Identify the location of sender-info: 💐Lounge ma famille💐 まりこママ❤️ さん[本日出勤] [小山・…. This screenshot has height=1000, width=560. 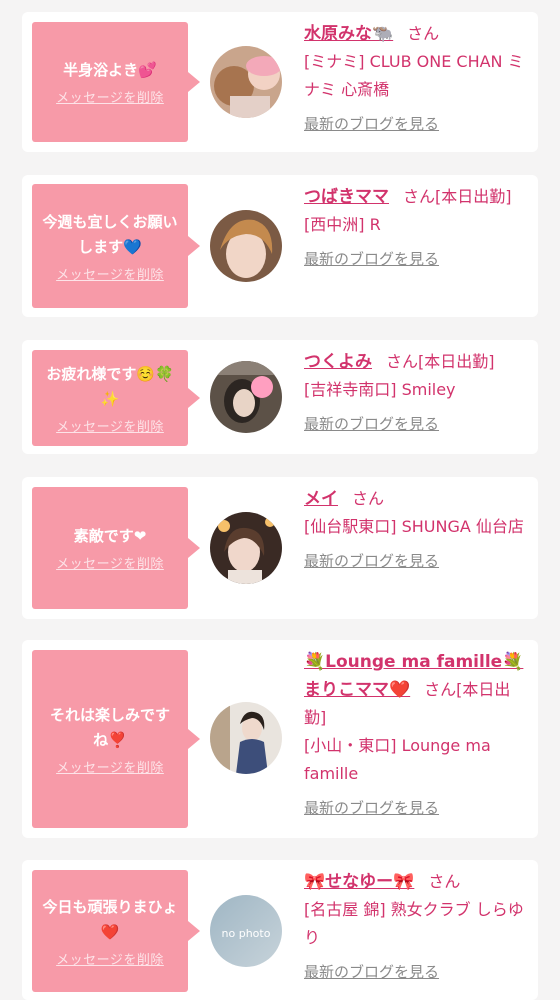
(416, 735).